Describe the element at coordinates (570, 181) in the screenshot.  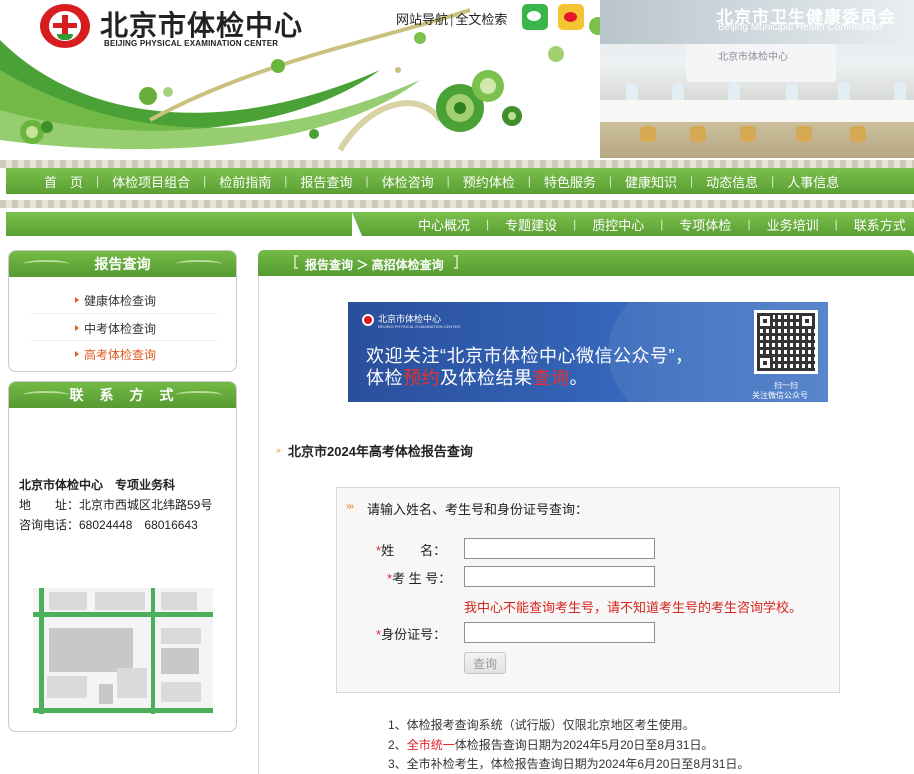
I see `nav-item-special-services: 特色服务` at that location.